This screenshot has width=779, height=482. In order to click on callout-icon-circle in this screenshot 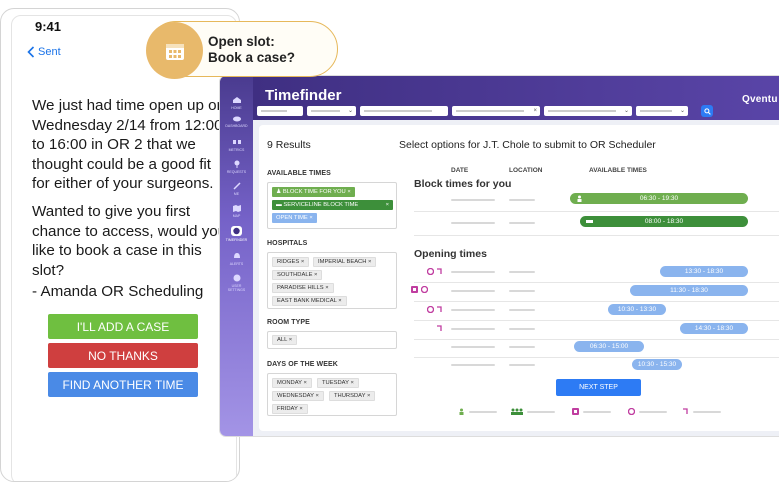, I will do `click(174, 50)`.